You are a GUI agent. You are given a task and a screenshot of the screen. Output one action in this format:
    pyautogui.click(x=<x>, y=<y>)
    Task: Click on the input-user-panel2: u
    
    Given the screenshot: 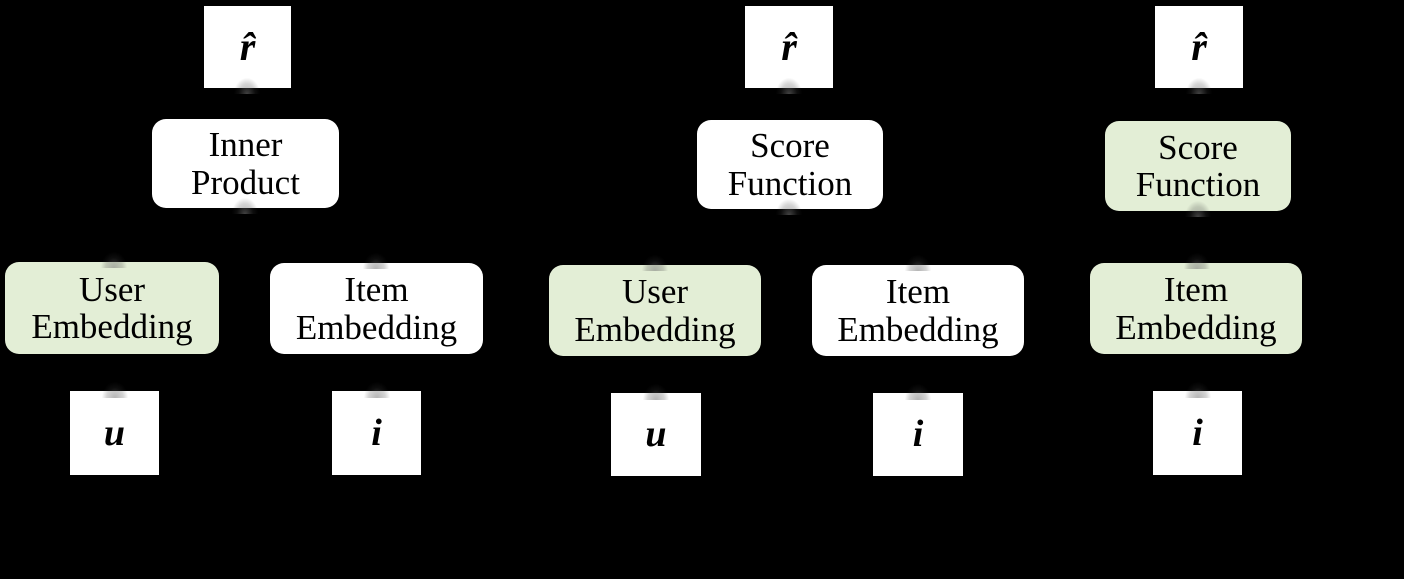 What is the action you would take?
    pyautogui.click(x=656, y=434)
    